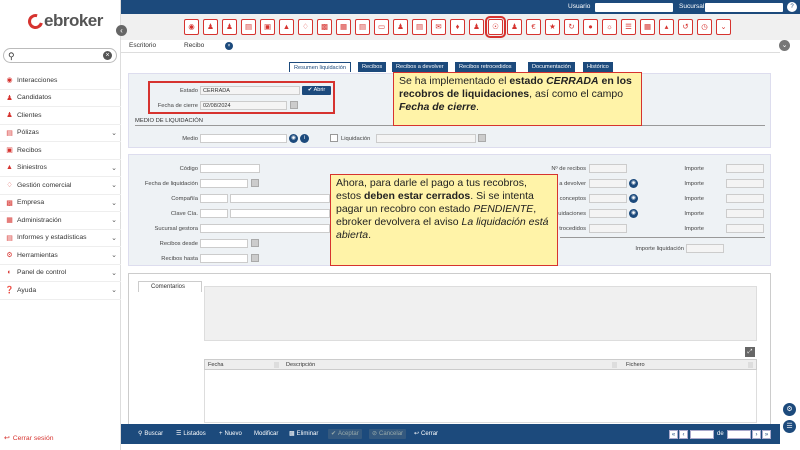 Image resolution: width=800 pixels, height=450 pixels. Describe the element at coordinates (419, 27) in the screenshot. I see `id-card-icon: ▤` at that location.